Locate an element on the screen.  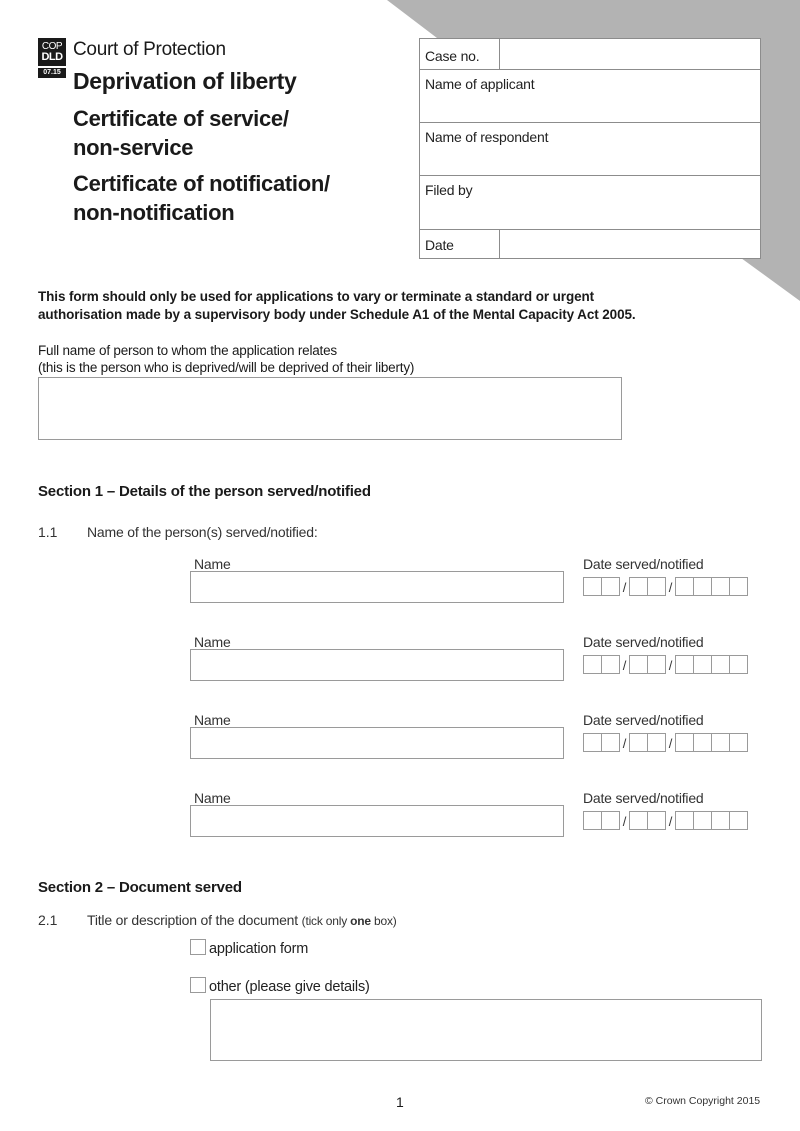
form-version: 07.15 is located at coordinates (52, 73).